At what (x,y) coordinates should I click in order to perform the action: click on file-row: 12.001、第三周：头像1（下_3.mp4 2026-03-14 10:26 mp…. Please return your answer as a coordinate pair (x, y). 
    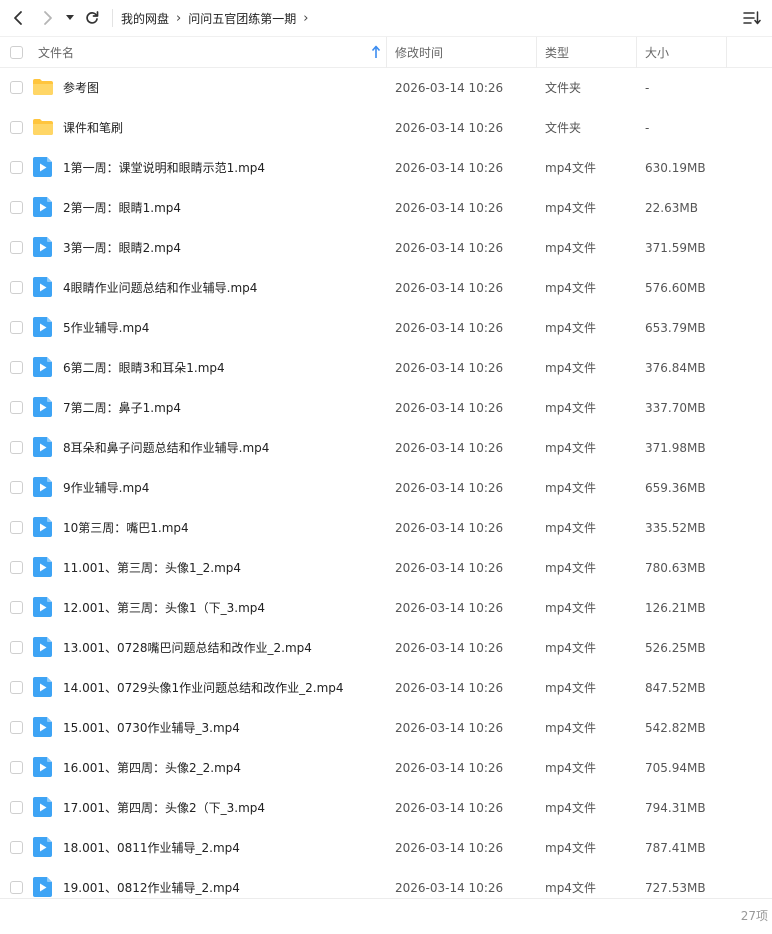
    Looking at the image, I should click on (386, 608).